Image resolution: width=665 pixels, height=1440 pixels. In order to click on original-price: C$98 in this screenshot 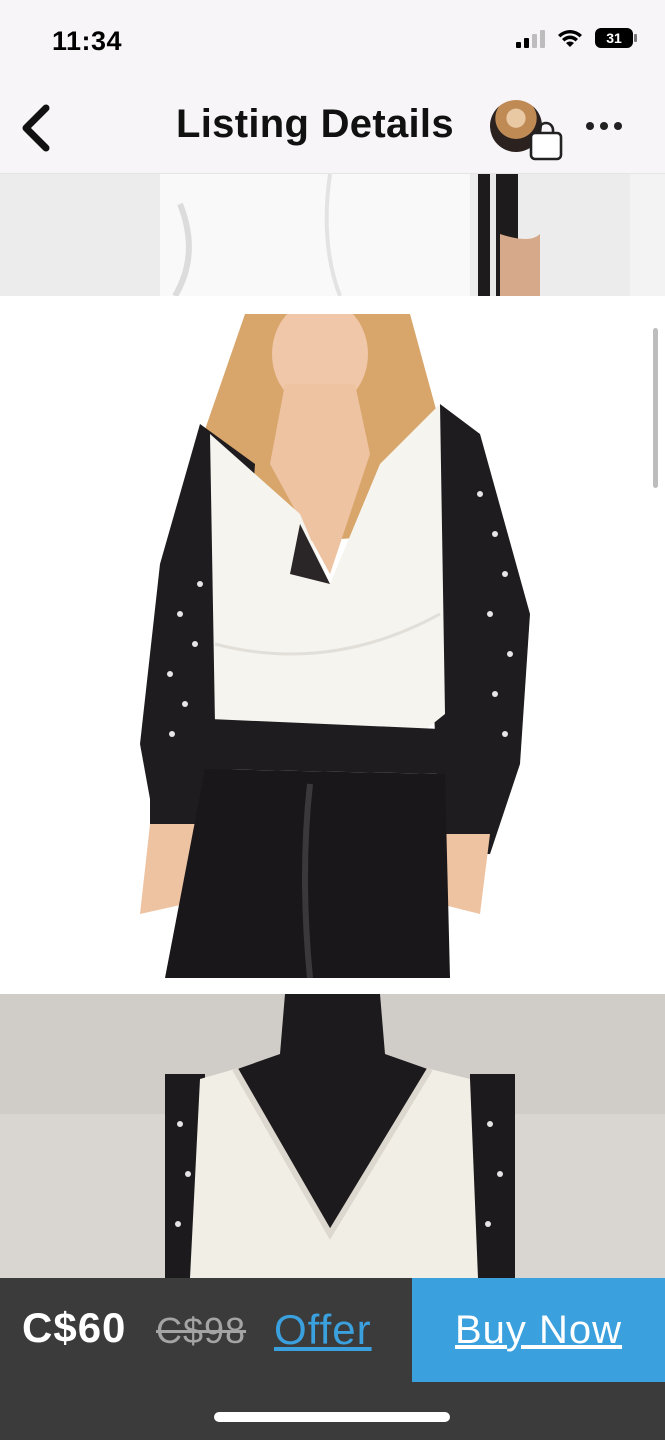, I will do `click(201, 1330)`.